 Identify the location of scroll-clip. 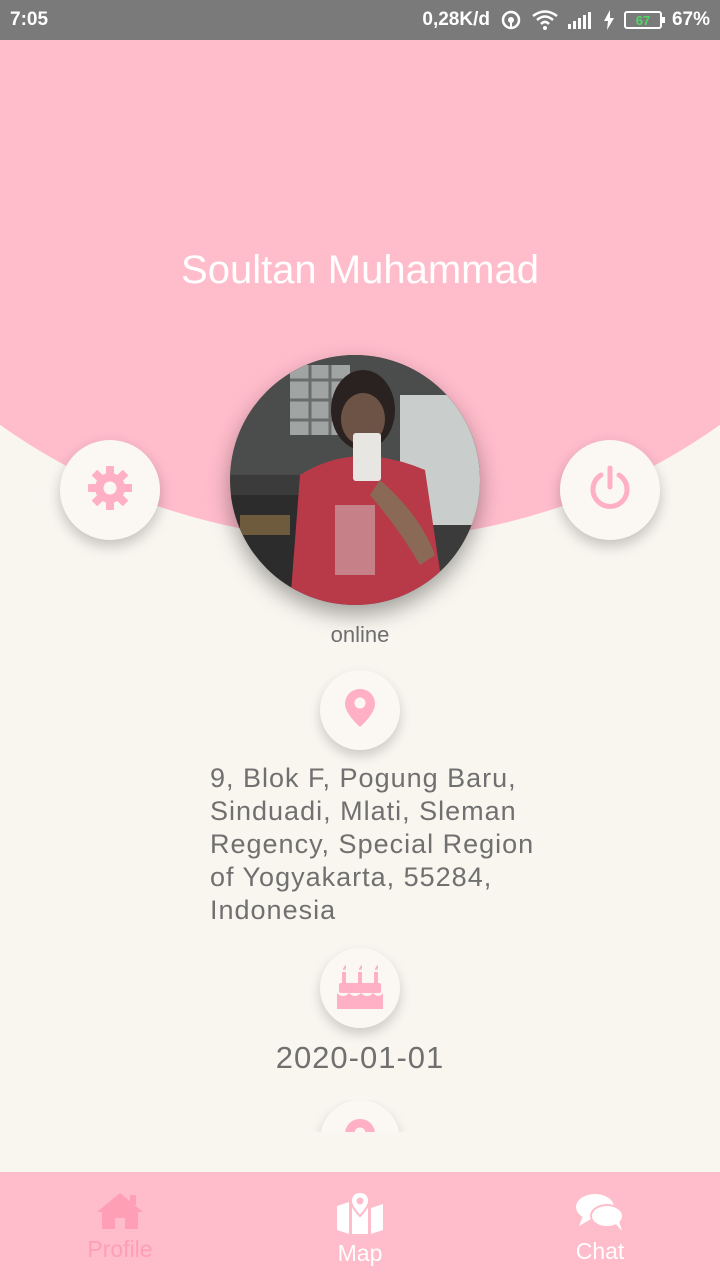
(360, 1116).